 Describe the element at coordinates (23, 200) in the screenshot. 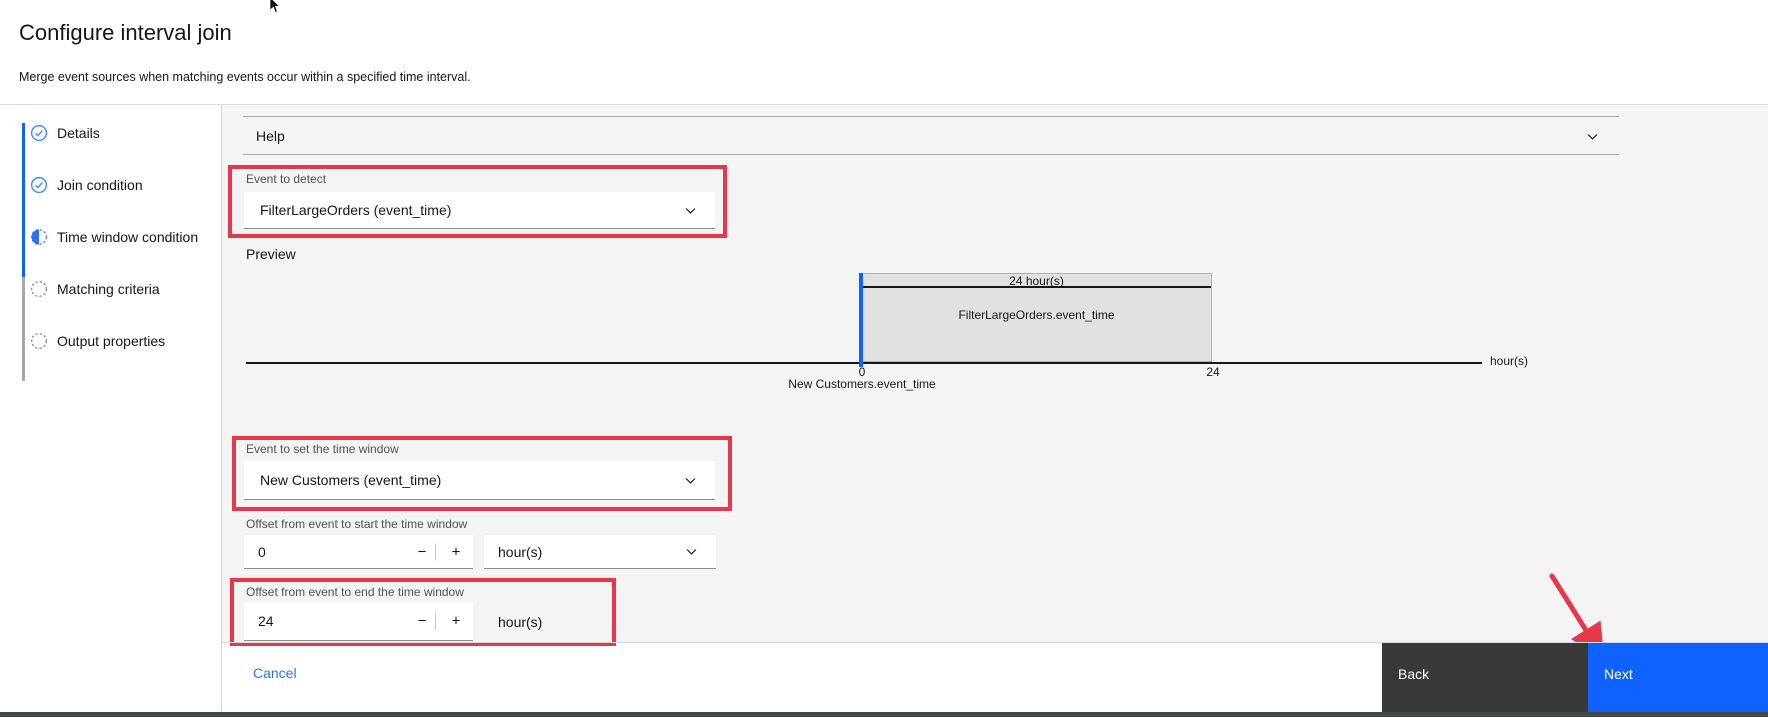

I see `progress-track-active` at that location.